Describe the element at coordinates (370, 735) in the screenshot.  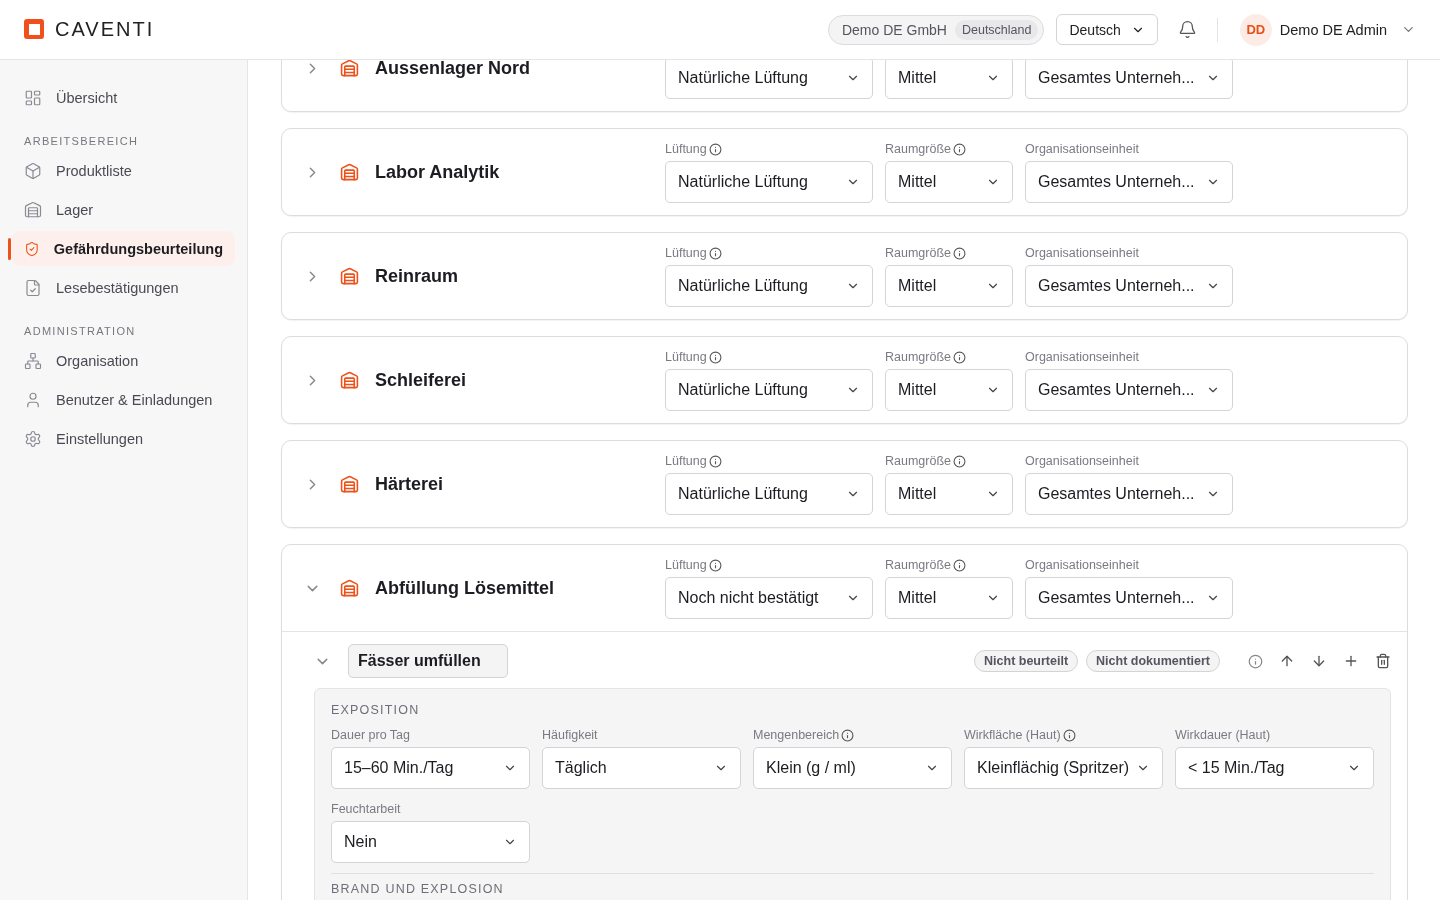
I see `field-label: Dauer pro Tag` at that location.